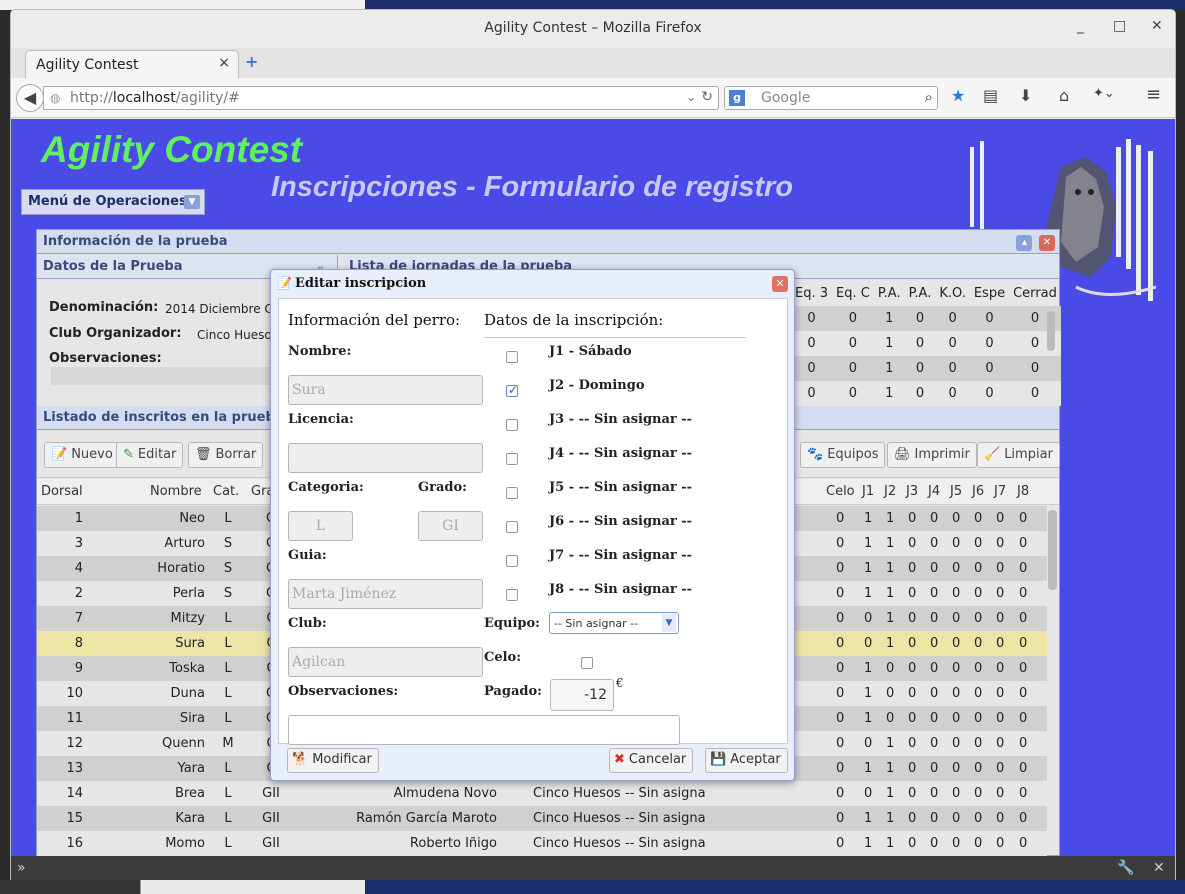 This screenshot has height=894, width=1185. What do you see at coordinates (21, 868) in the screenshot?
I see `expand-icon: »` at bounding box center [21, 868].